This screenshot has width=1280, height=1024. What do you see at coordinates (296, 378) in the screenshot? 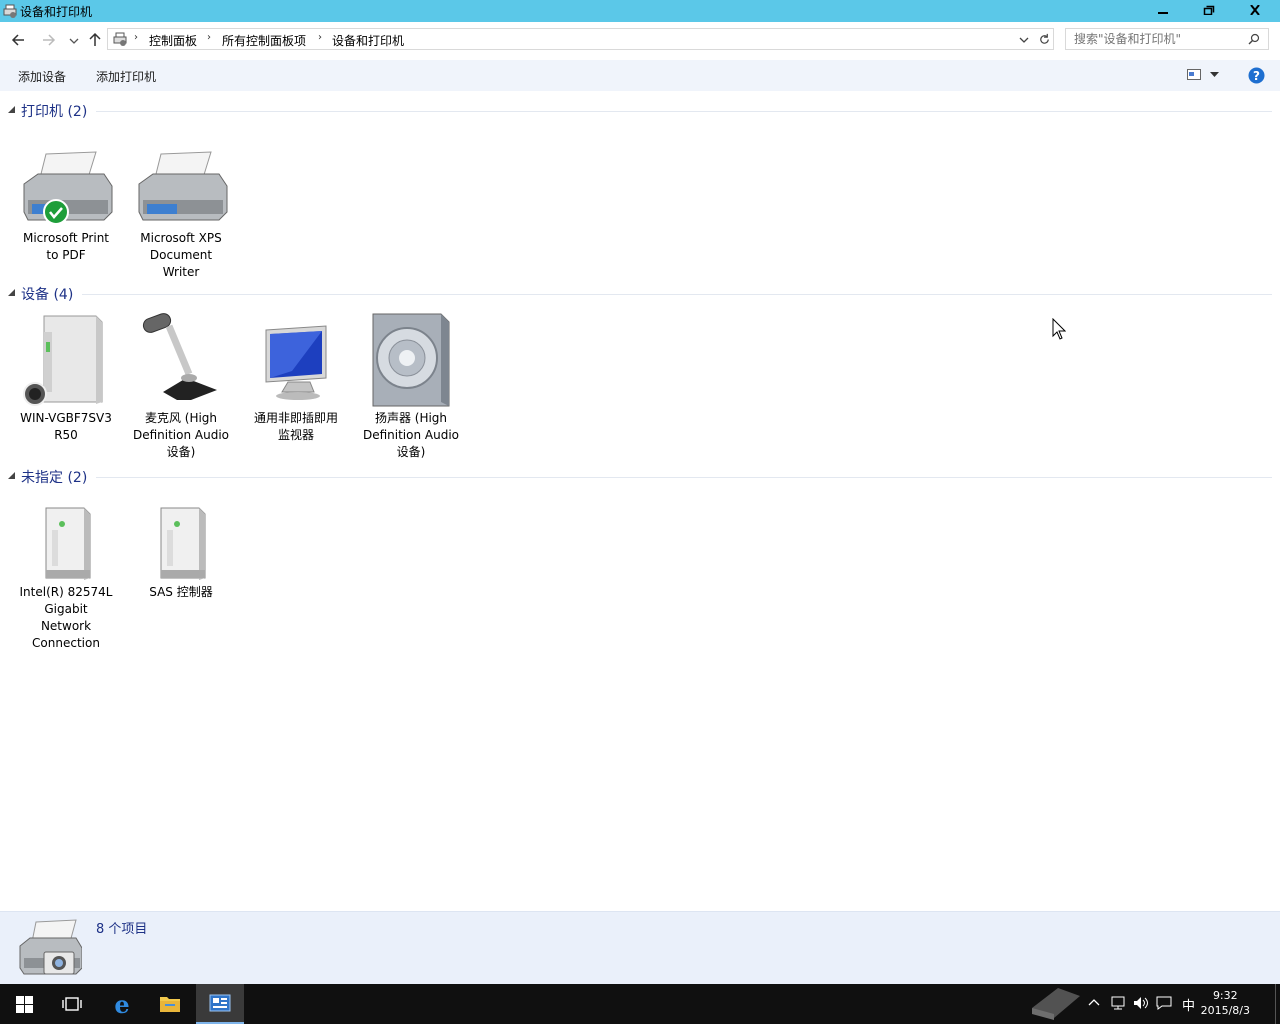
I see `device-item-monitor: 通用非即插即用 监视器` at bounding box center [296, 378].